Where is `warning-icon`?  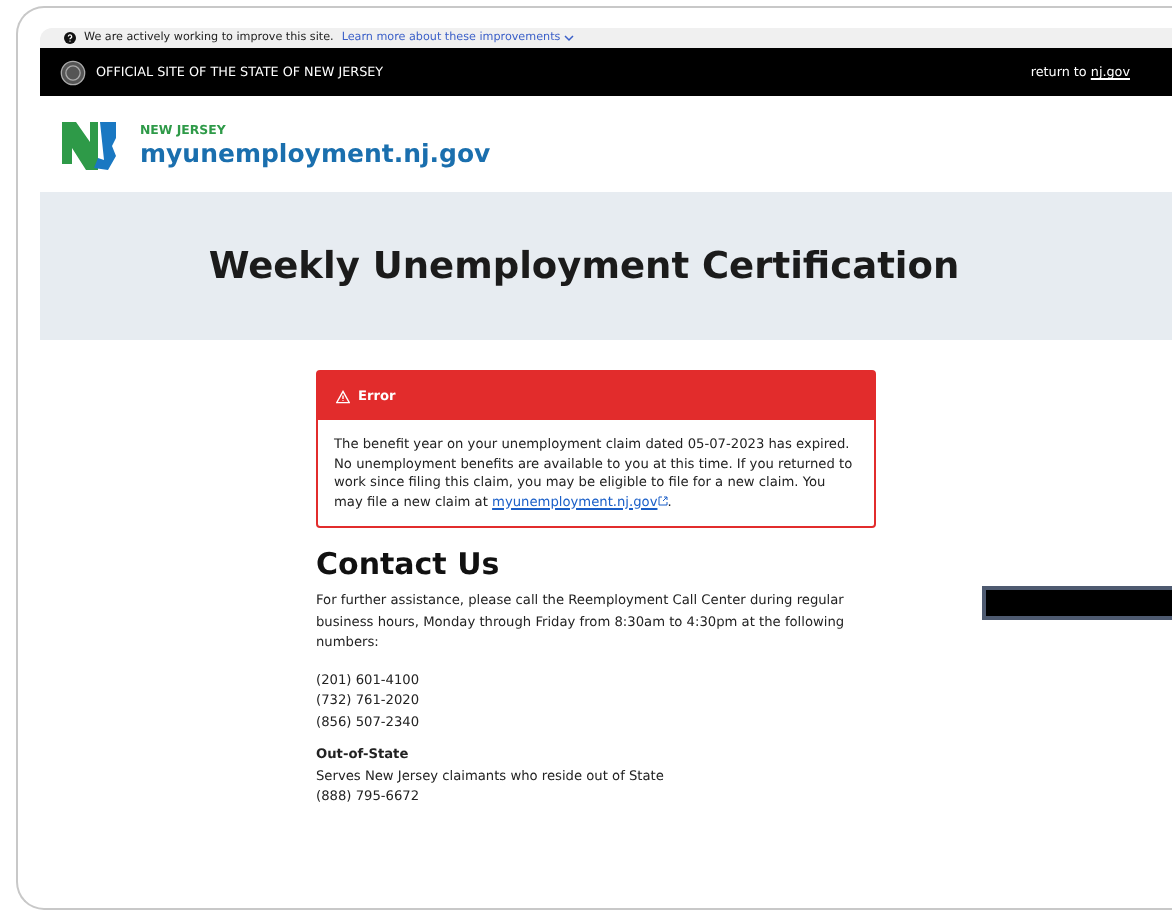
warning-icon is located at coordinates (343, 396).